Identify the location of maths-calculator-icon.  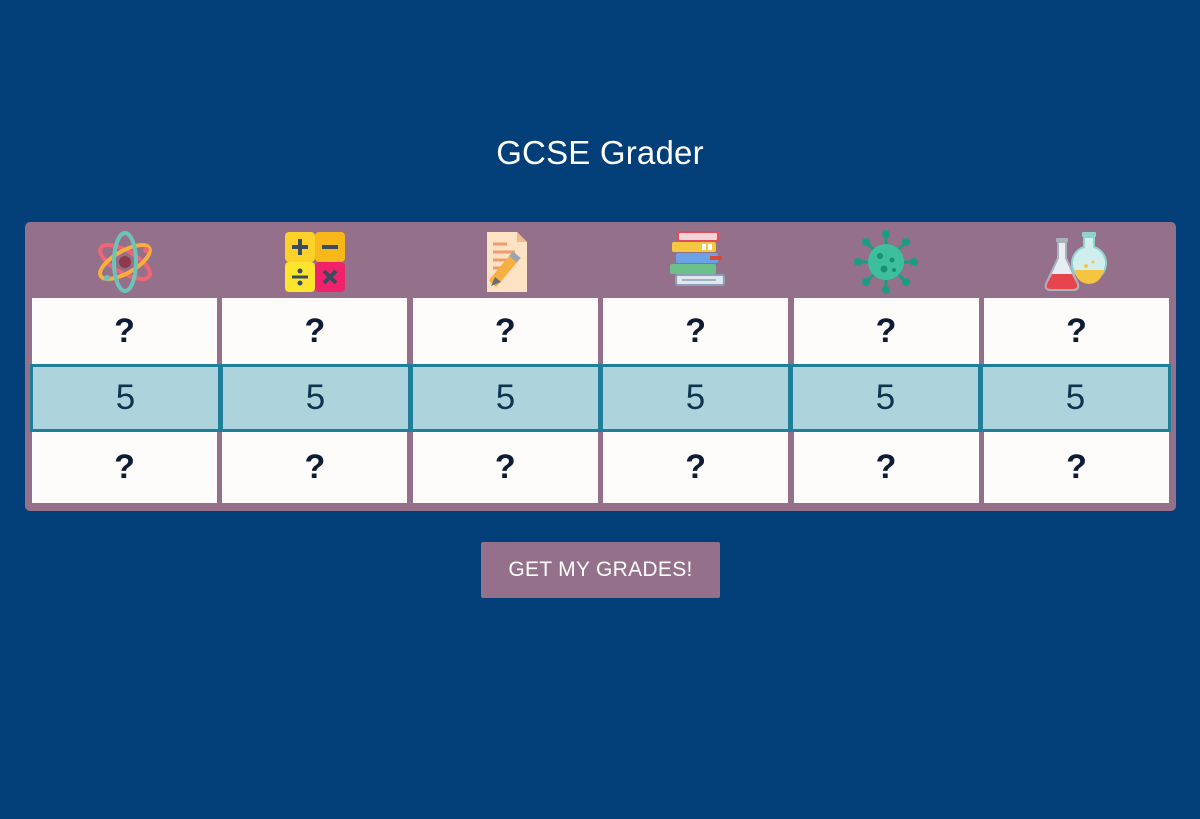
(314, 262).